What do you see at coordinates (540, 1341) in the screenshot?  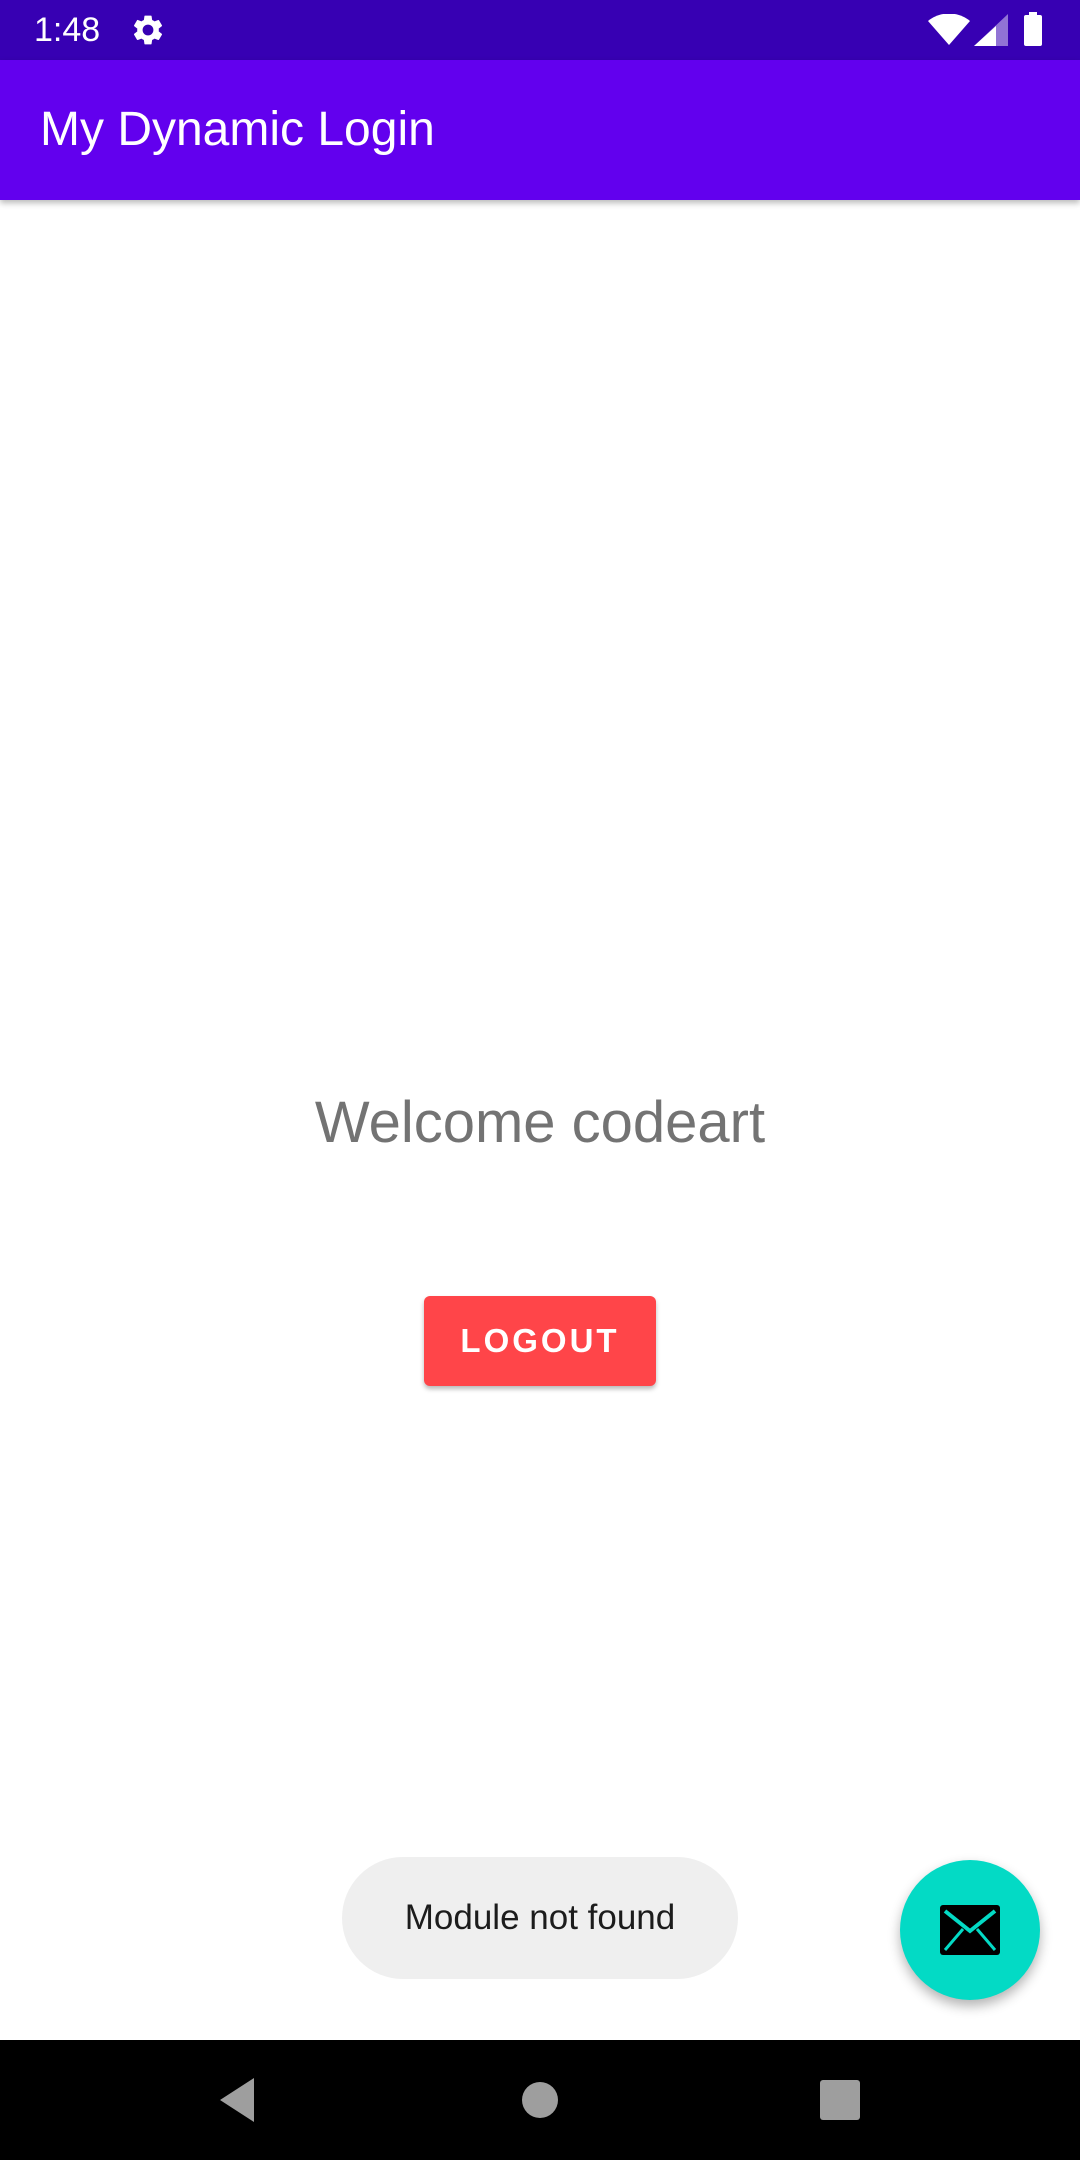 I see `logout-button: LOGOUT` at bounding box center [540, 1341].